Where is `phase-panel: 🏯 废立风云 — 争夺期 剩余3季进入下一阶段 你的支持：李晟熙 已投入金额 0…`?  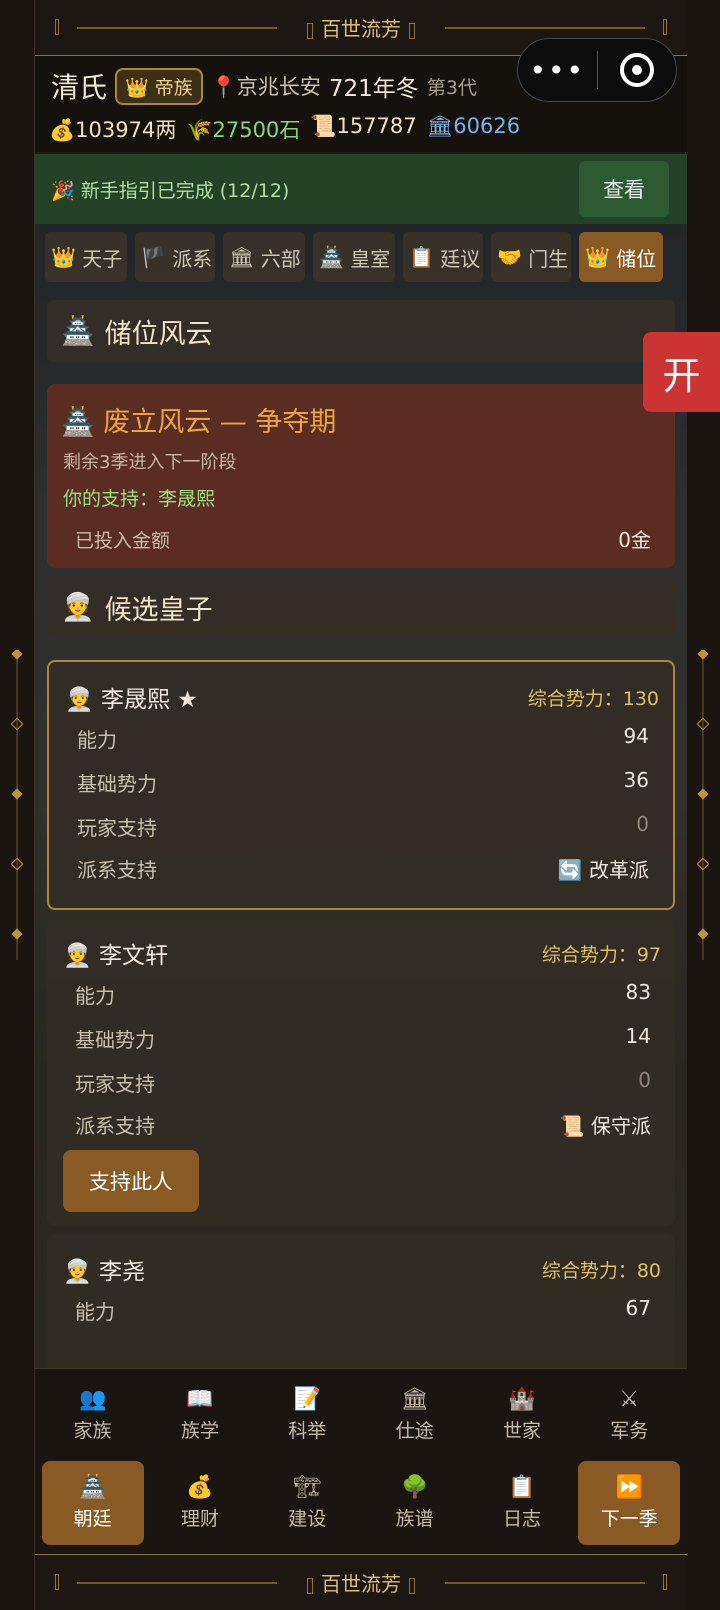
phase-panel: 🏯 废立风云 — 争夺期 剩余3季进入下一阶段 你的支持：李晟熙 已投入金额 0… is located at coordinates (361, 476).